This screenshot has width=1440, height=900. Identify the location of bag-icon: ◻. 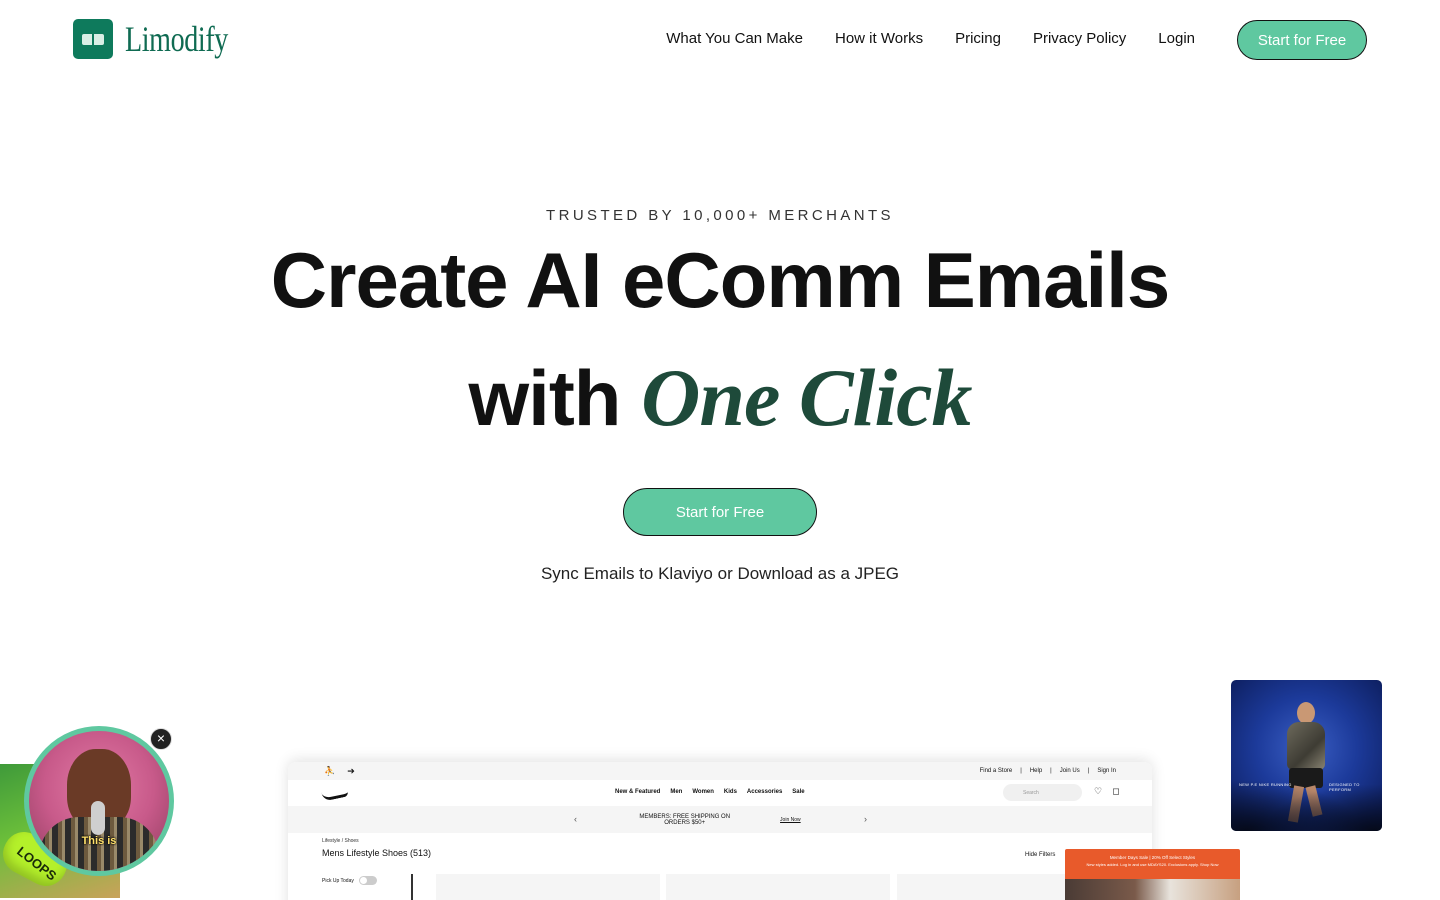
(1116, 791).